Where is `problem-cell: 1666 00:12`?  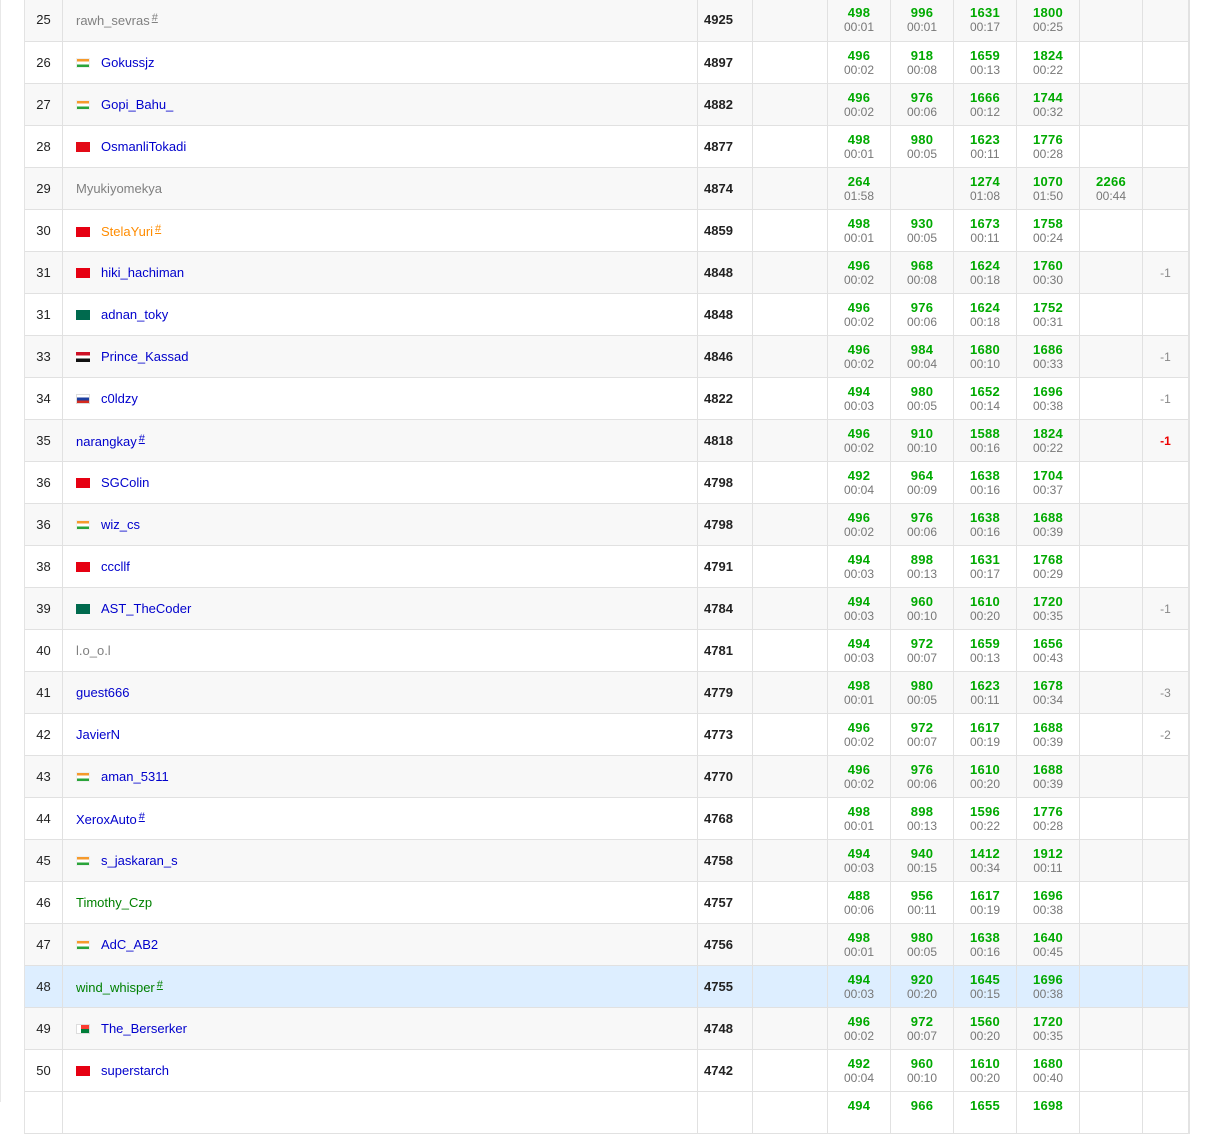
problem-cell: 1666 00:12 is located at coordinates (985, 104).